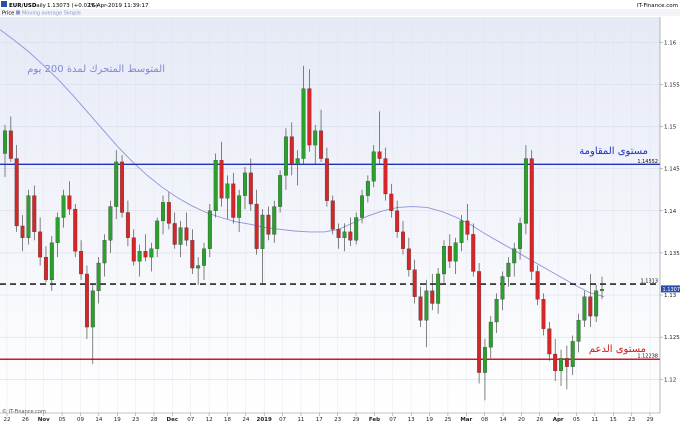  I want to click on legend-bar, so click(340, 12).